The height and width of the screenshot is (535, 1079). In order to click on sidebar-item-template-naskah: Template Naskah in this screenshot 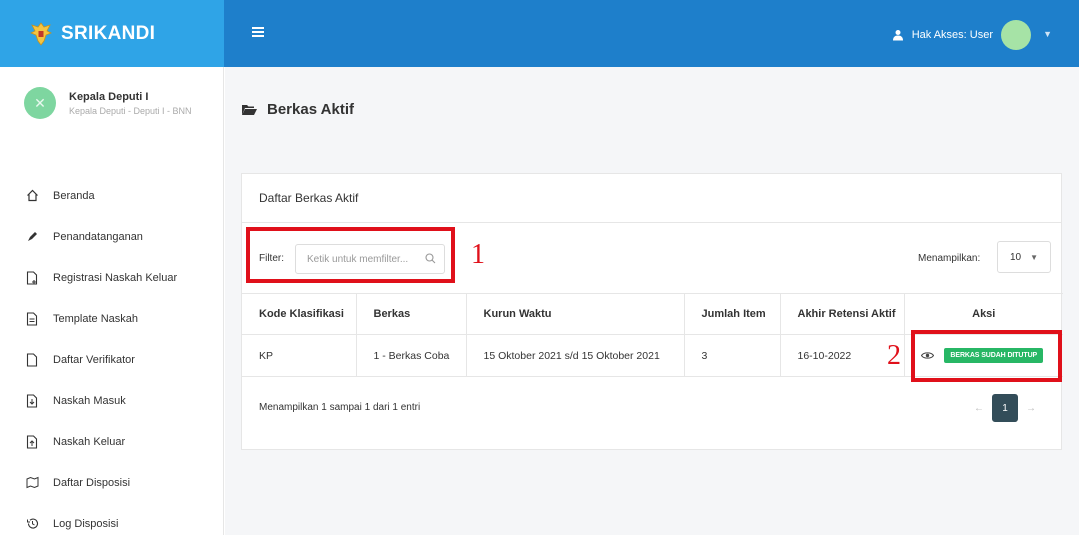, I will do `click(112, 318)`.